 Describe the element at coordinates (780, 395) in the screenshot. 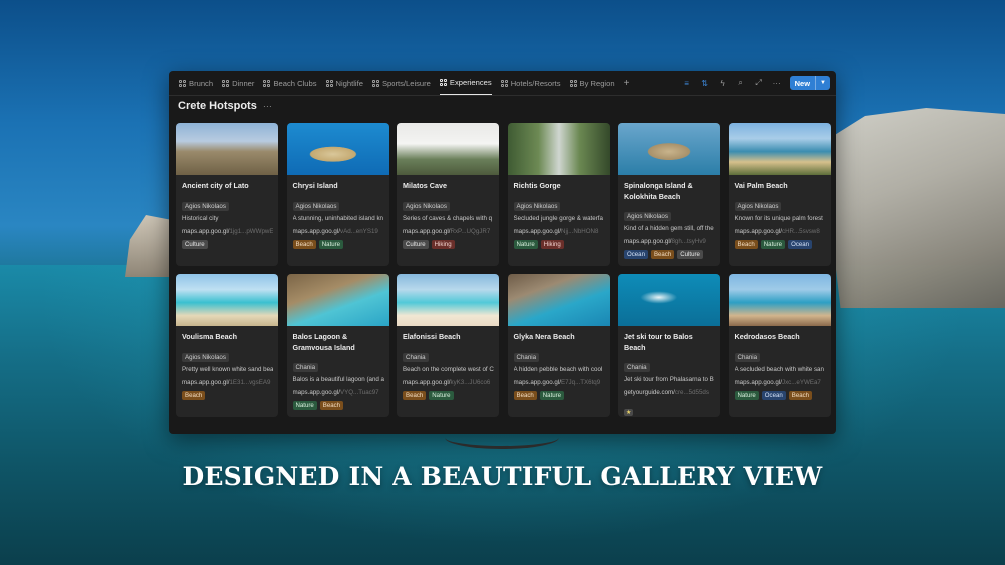

I see `tag-list: Nature Ocean Beach` at that location.